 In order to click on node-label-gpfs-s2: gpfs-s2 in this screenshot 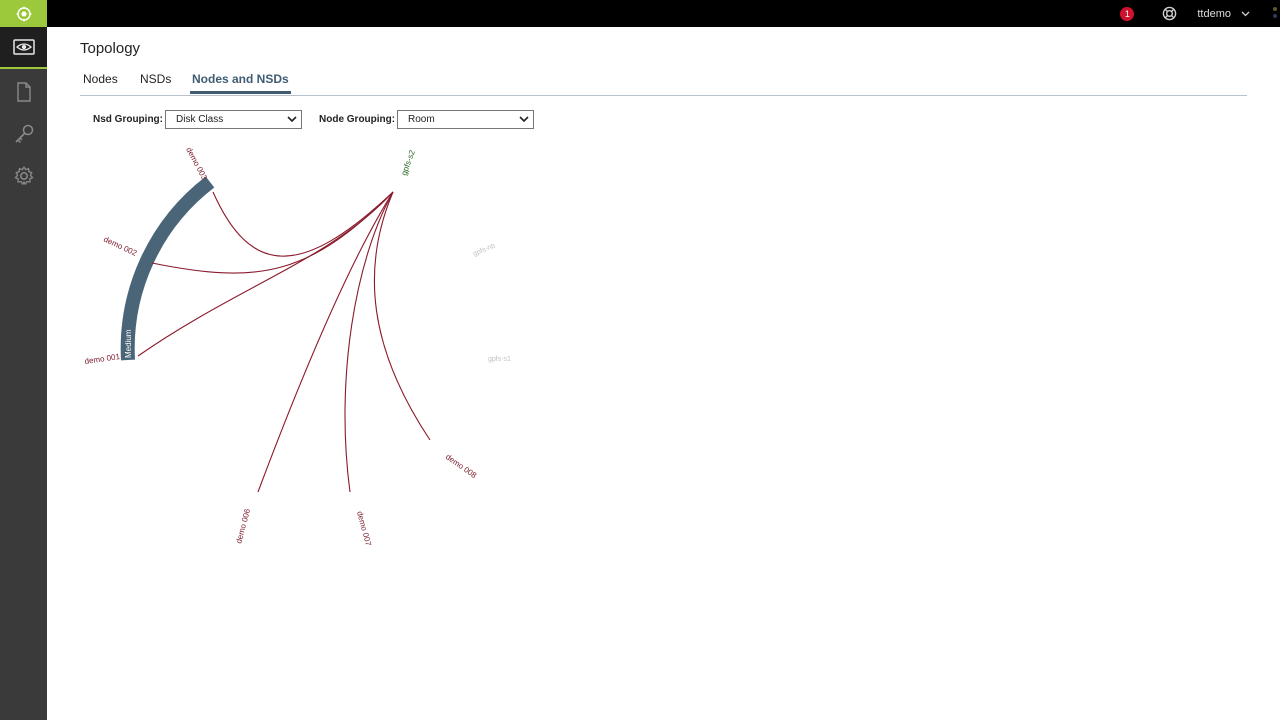, I will do `click(408, 162)`.